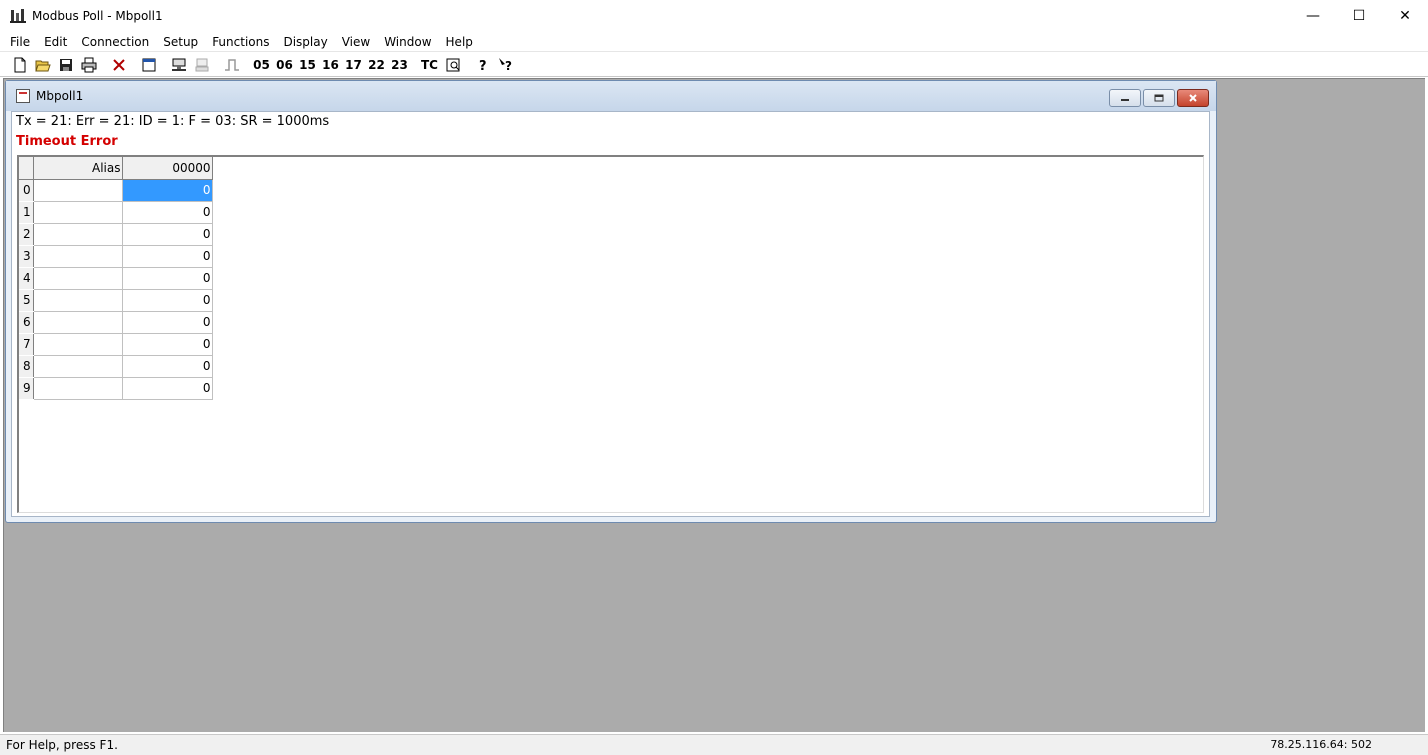 This screenshot has height=755, width=1428. I want to click on fc-05-button: 05, so click(261, 65).